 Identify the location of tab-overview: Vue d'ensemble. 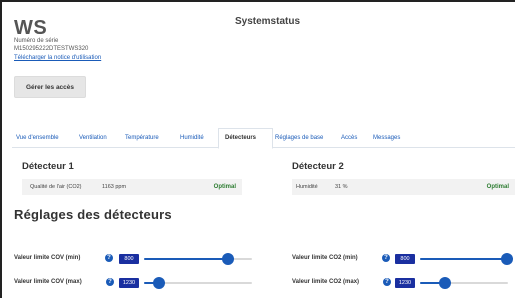
(37, 138).